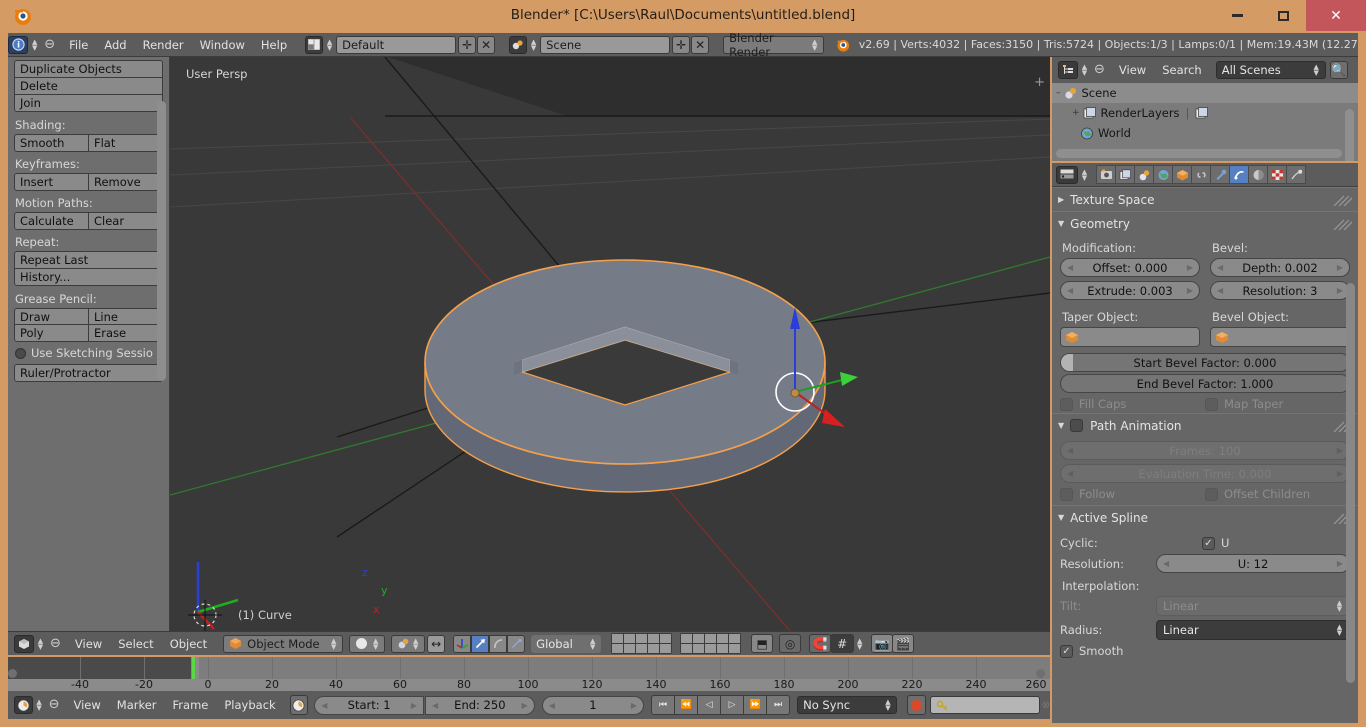 The image size is (1366, 727). I want to click on outliner-menu-search: Search, so click(1182, 70).